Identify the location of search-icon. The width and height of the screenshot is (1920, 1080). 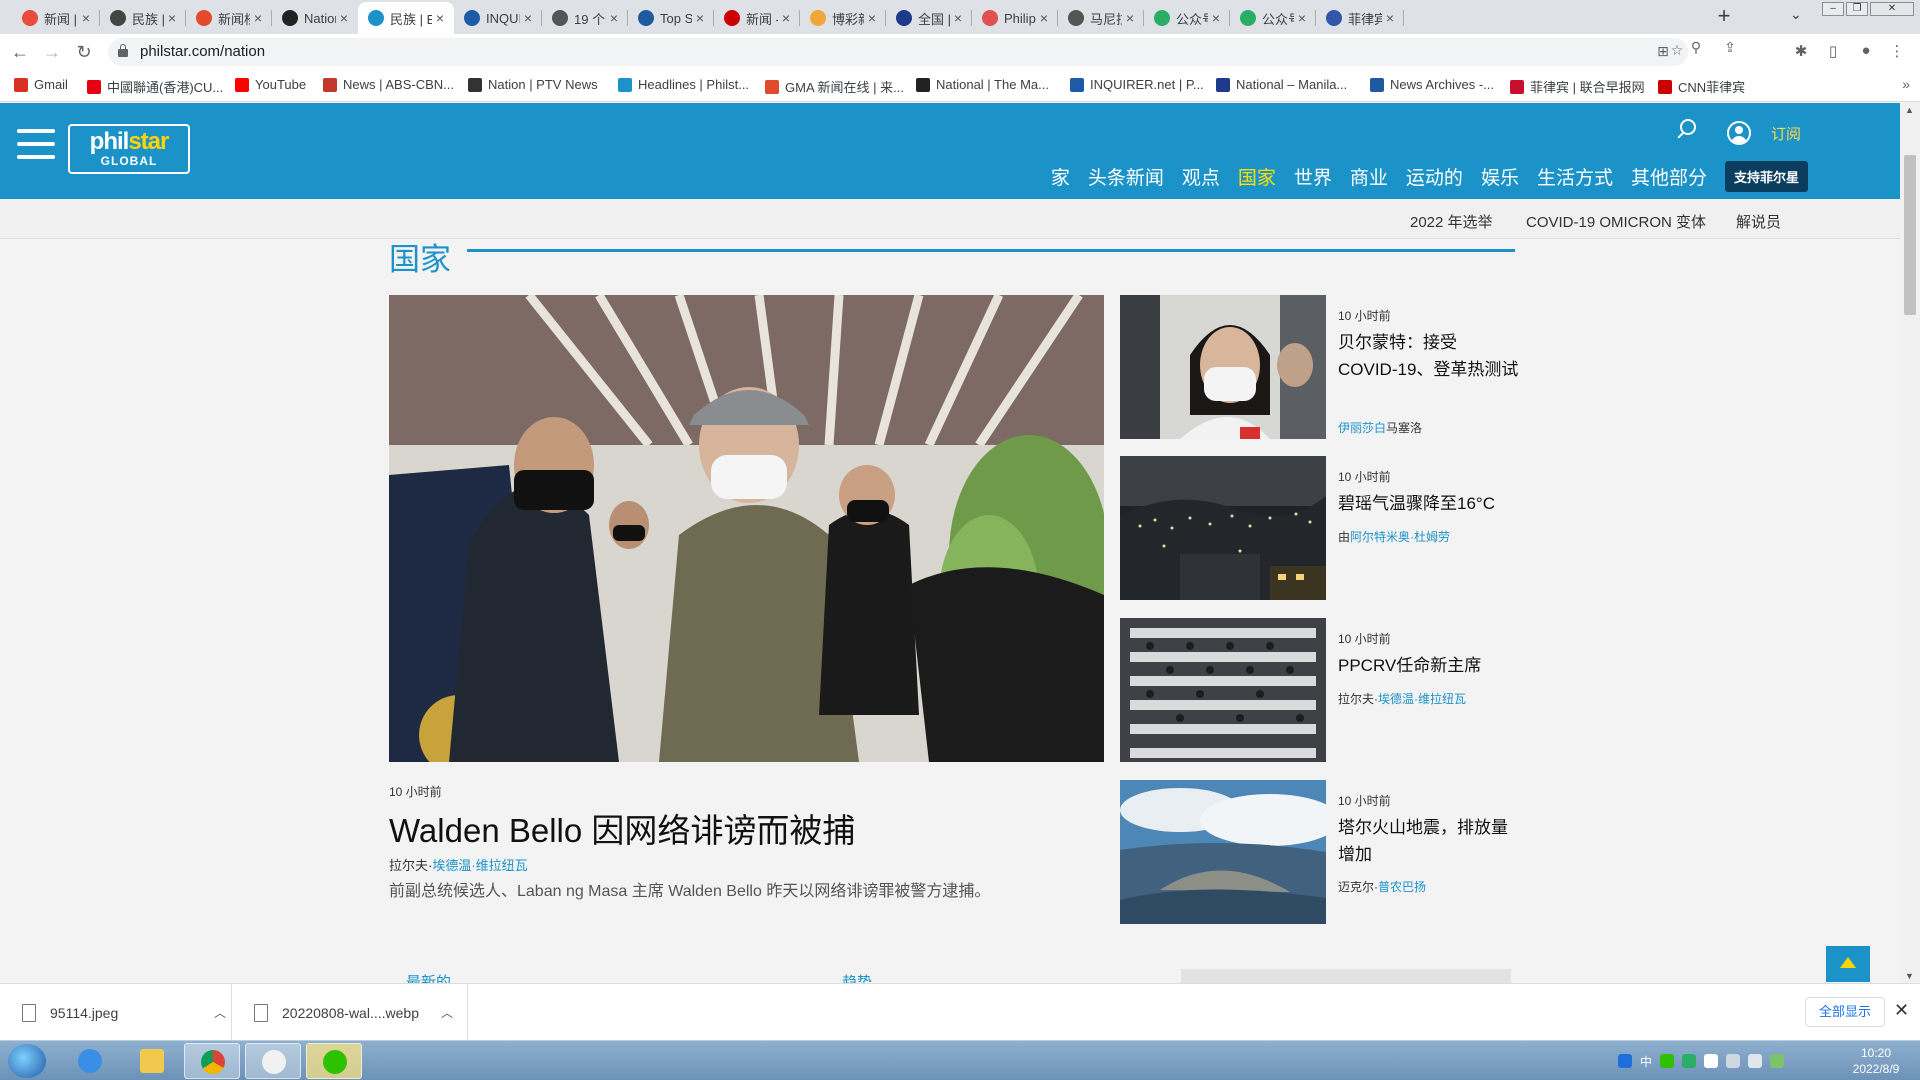
(1687, 130).